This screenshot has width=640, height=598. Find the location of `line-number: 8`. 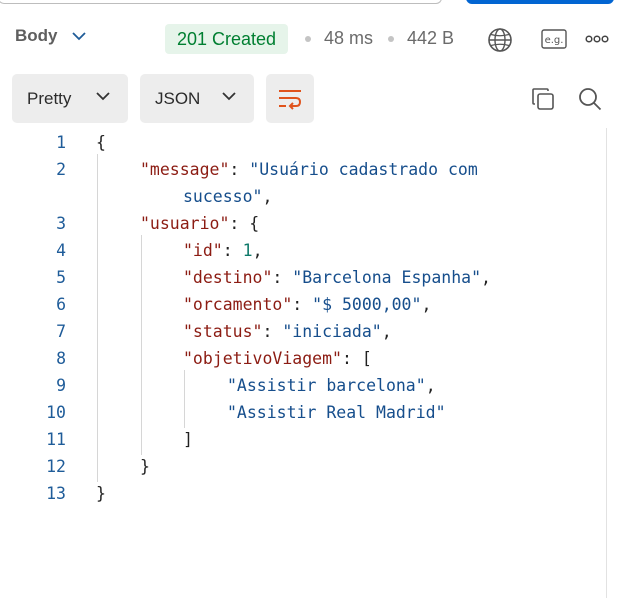

line-number: 8 is located at coordinates (61, 358).